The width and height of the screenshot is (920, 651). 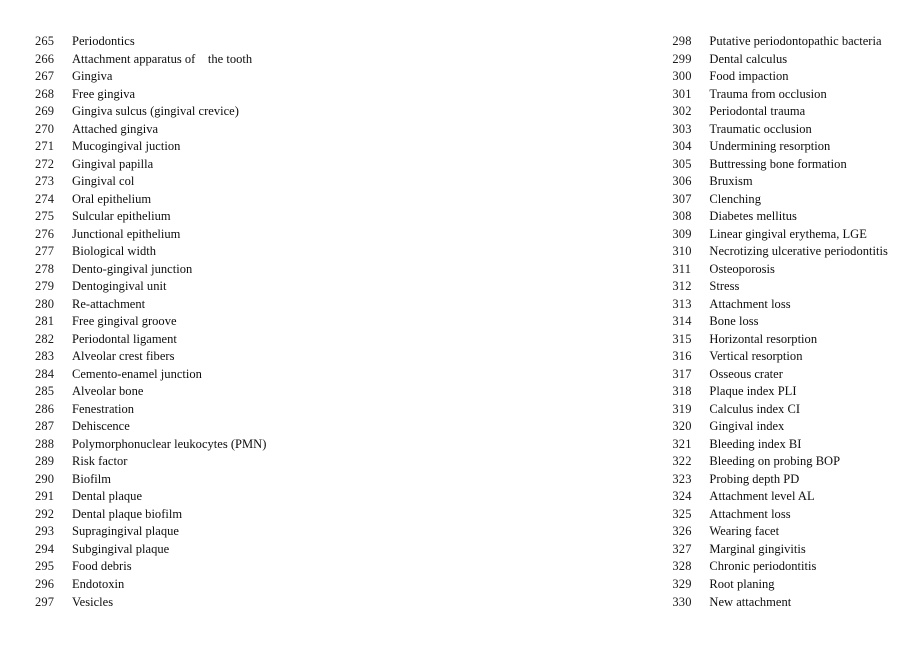 I want to click on glossary-entry-label: Buttressing bone formation, so click(x=778, y=163).